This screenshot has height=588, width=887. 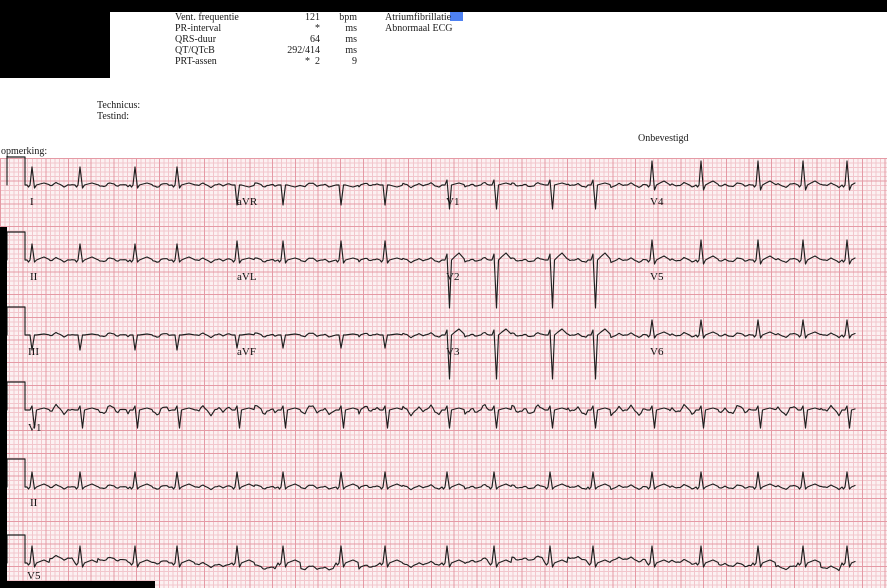 What do you see at coordinates (312, 61) in the screenshot?
I see `measurement-value: * 2` at bounding box center [312, 61].